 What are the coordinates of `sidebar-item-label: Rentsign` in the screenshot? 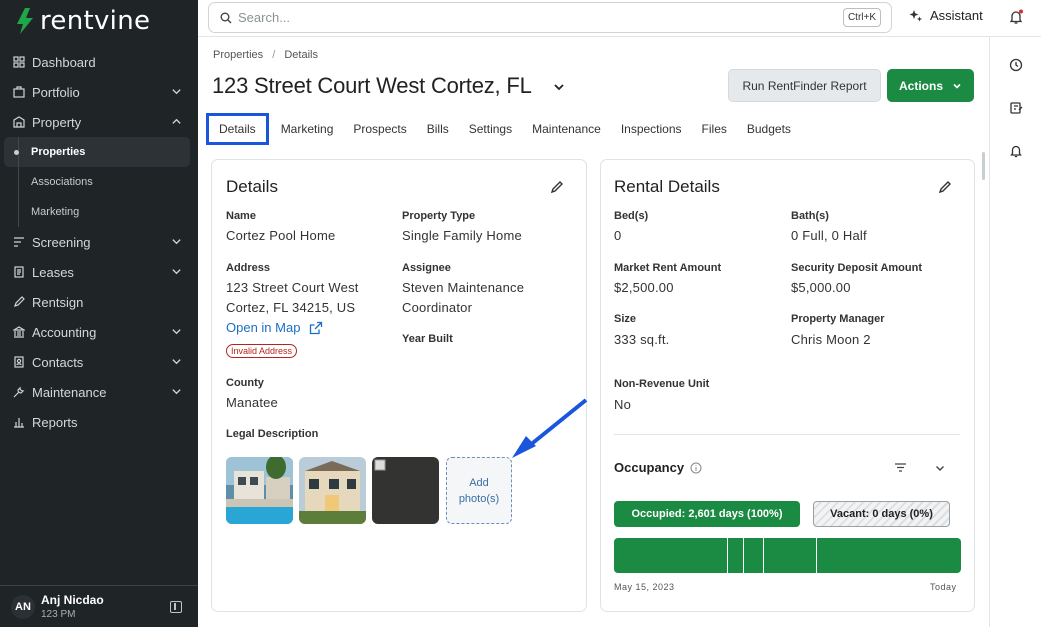 It's located at (58, 302).